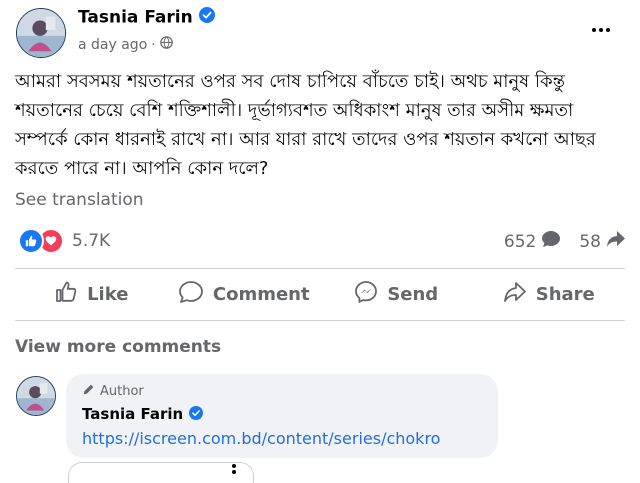  Describe the element at coordinates (64, 241) in the screenshot. I see `reaction-summary: 5.7K` at that location.